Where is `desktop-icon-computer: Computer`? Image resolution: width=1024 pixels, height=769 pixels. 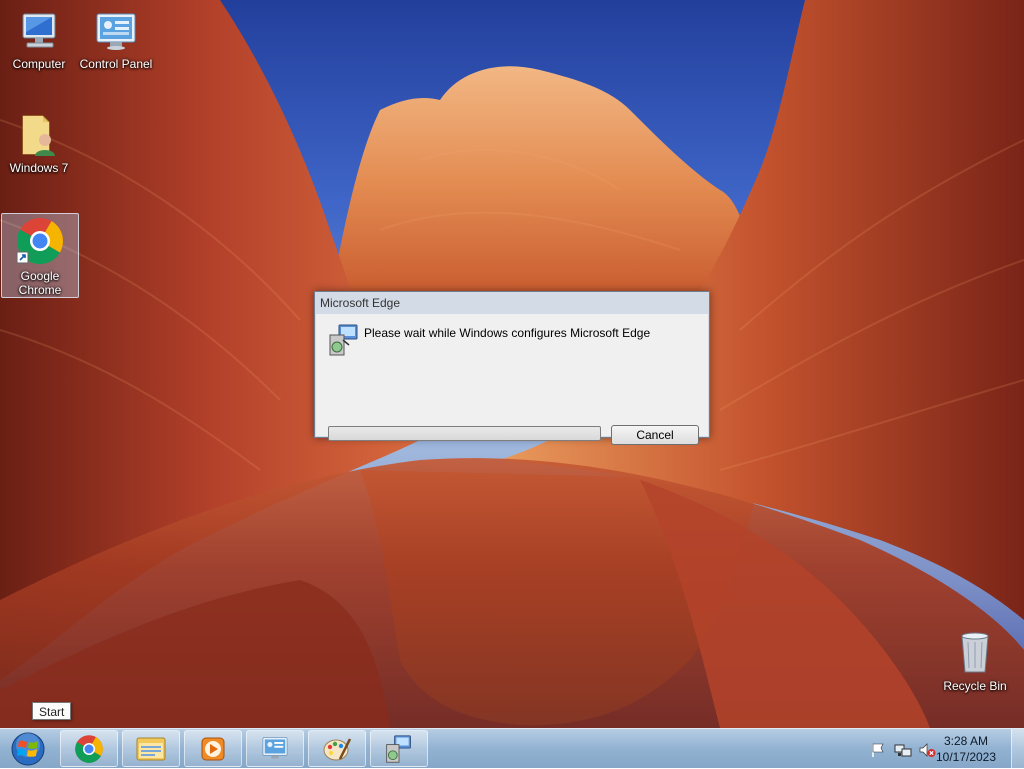
desktop-icon-computer: Computer is located at coordinates (39, 40).